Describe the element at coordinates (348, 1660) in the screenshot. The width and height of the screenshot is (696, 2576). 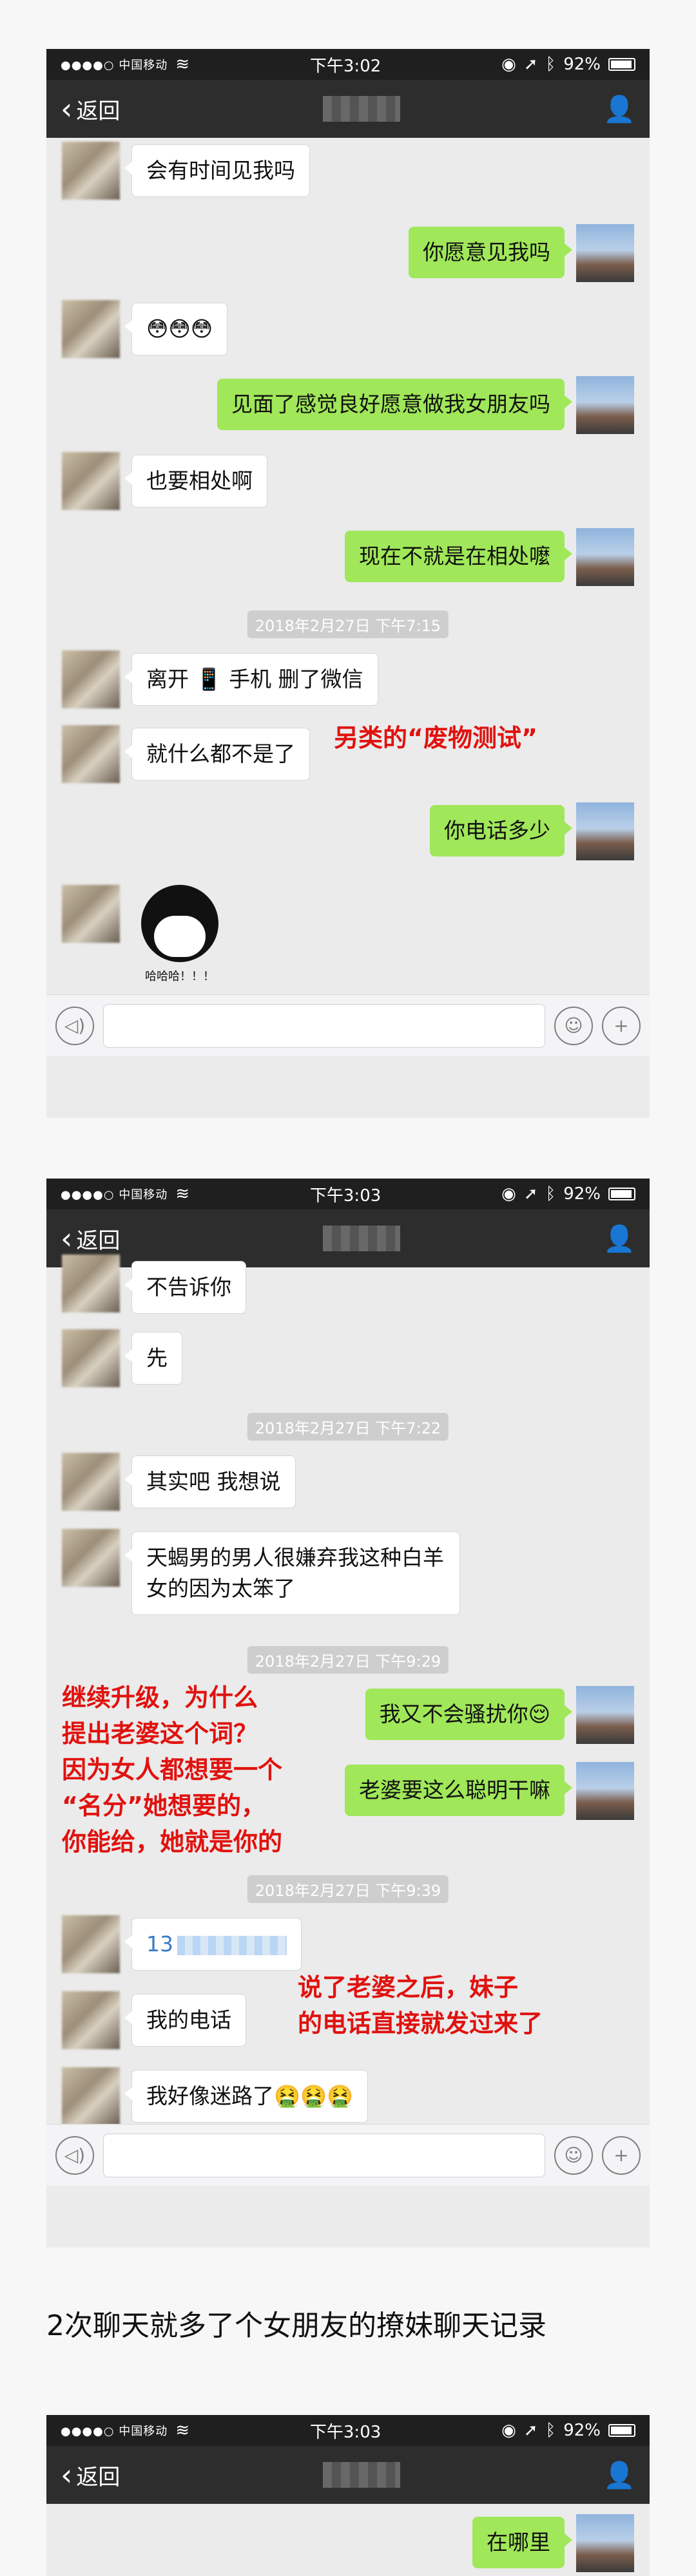
I see `timestamp: 2018年2月27日 下午9:29` at that location.